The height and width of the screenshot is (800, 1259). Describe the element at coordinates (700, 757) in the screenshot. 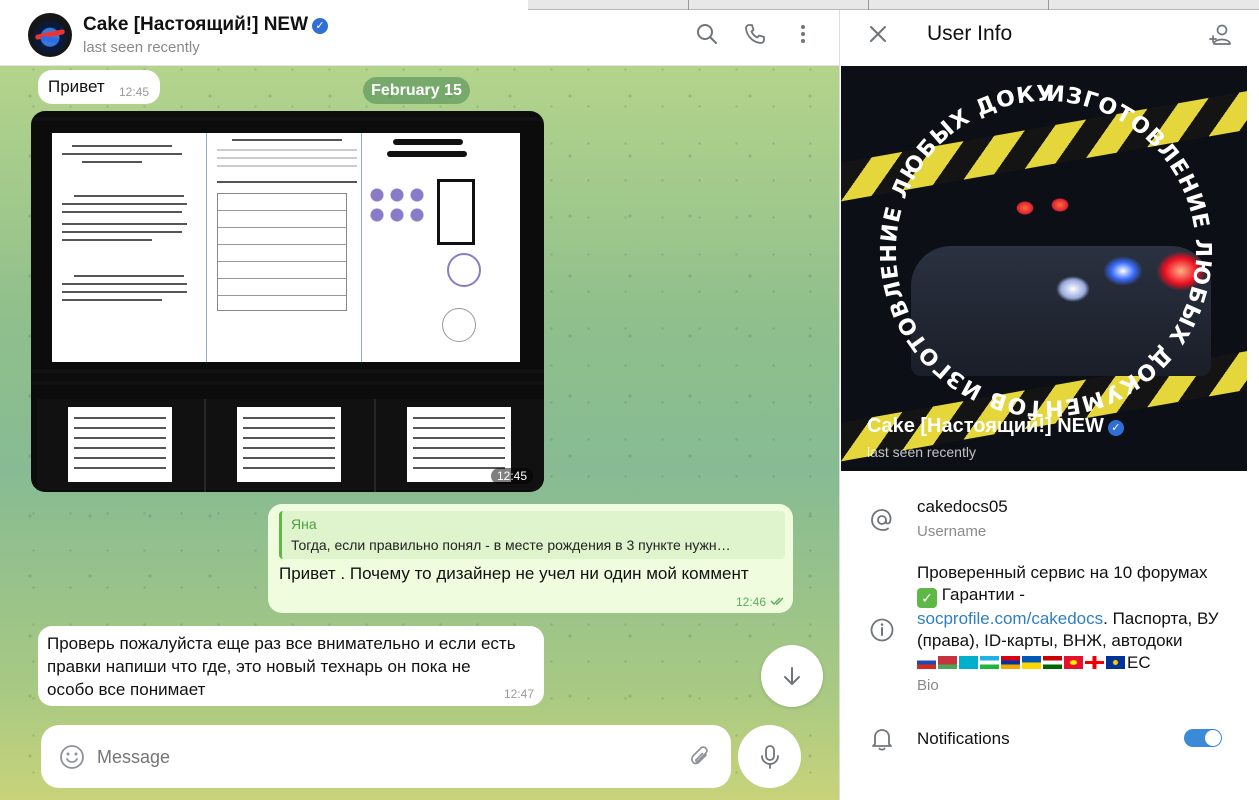

I see `attach-icon` at that location.